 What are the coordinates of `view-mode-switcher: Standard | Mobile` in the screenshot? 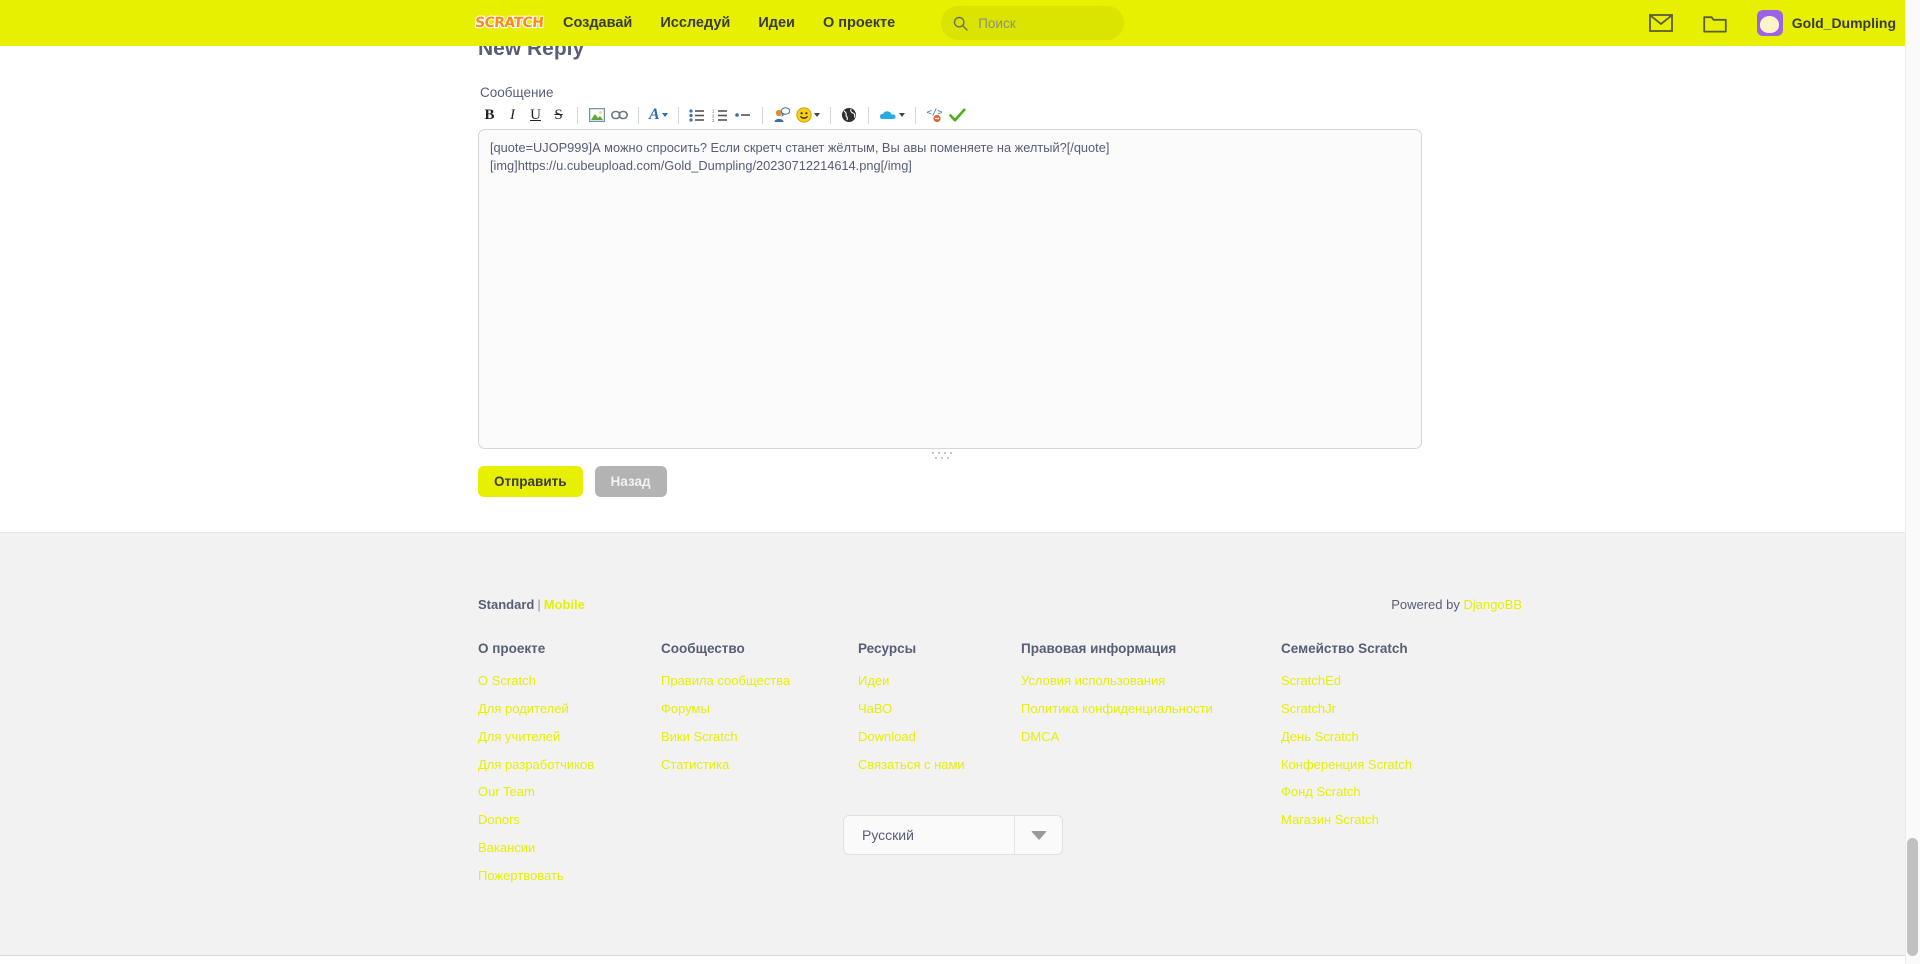 It's located at (531, 604).